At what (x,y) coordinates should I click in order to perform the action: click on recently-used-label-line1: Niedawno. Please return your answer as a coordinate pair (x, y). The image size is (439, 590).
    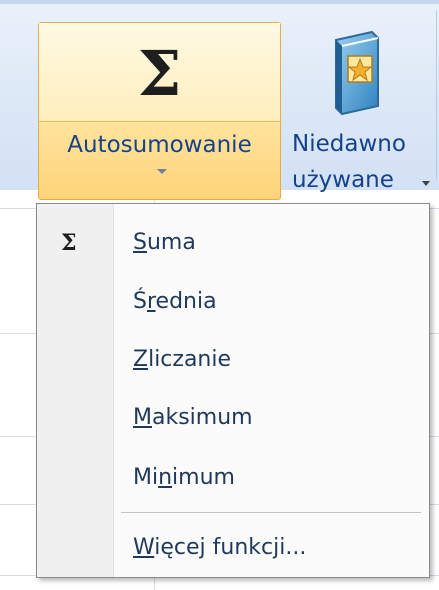
    Looking at the image, I should click on (349, 144).